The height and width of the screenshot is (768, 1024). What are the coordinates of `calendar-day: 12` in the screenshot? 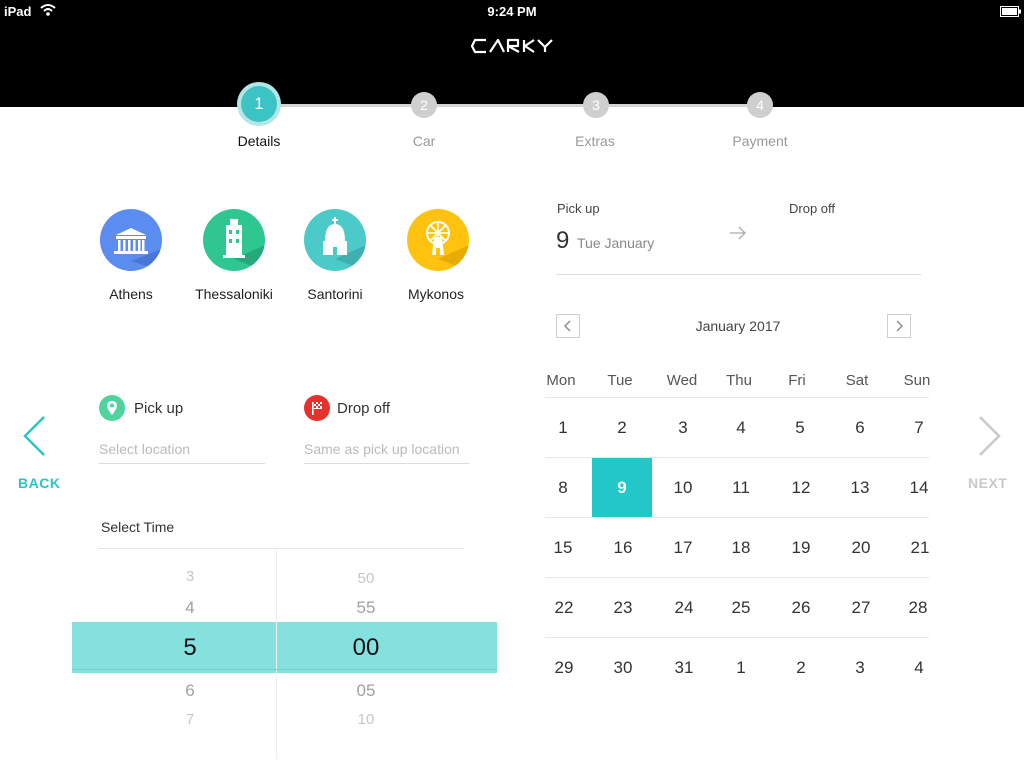 It's located at (801, 488).